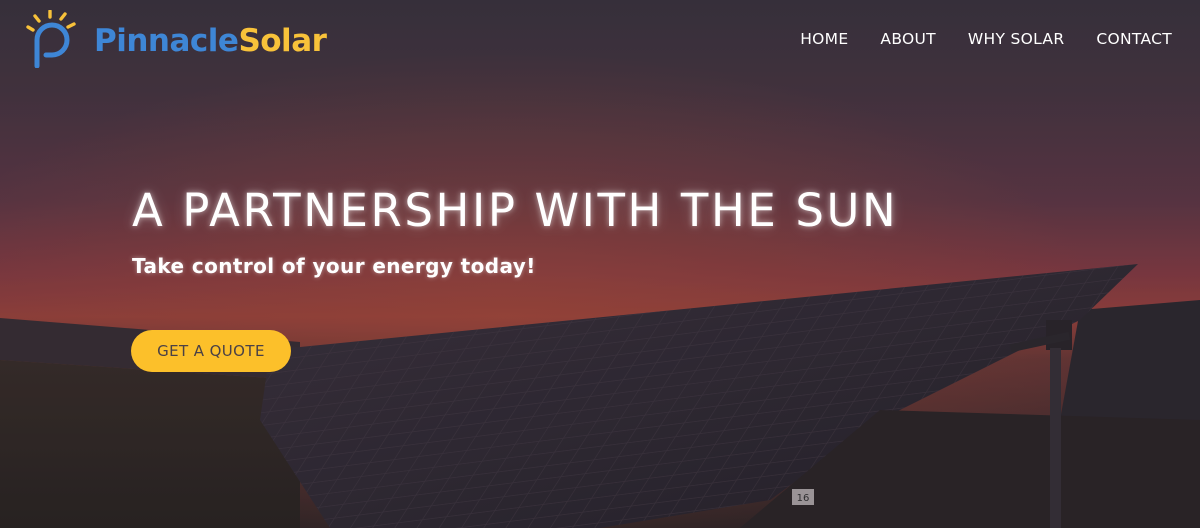 The width and height of the screenshot is (1200, 528). I want to click on brand-name-part1: Pinnacle, so click(166, 40).